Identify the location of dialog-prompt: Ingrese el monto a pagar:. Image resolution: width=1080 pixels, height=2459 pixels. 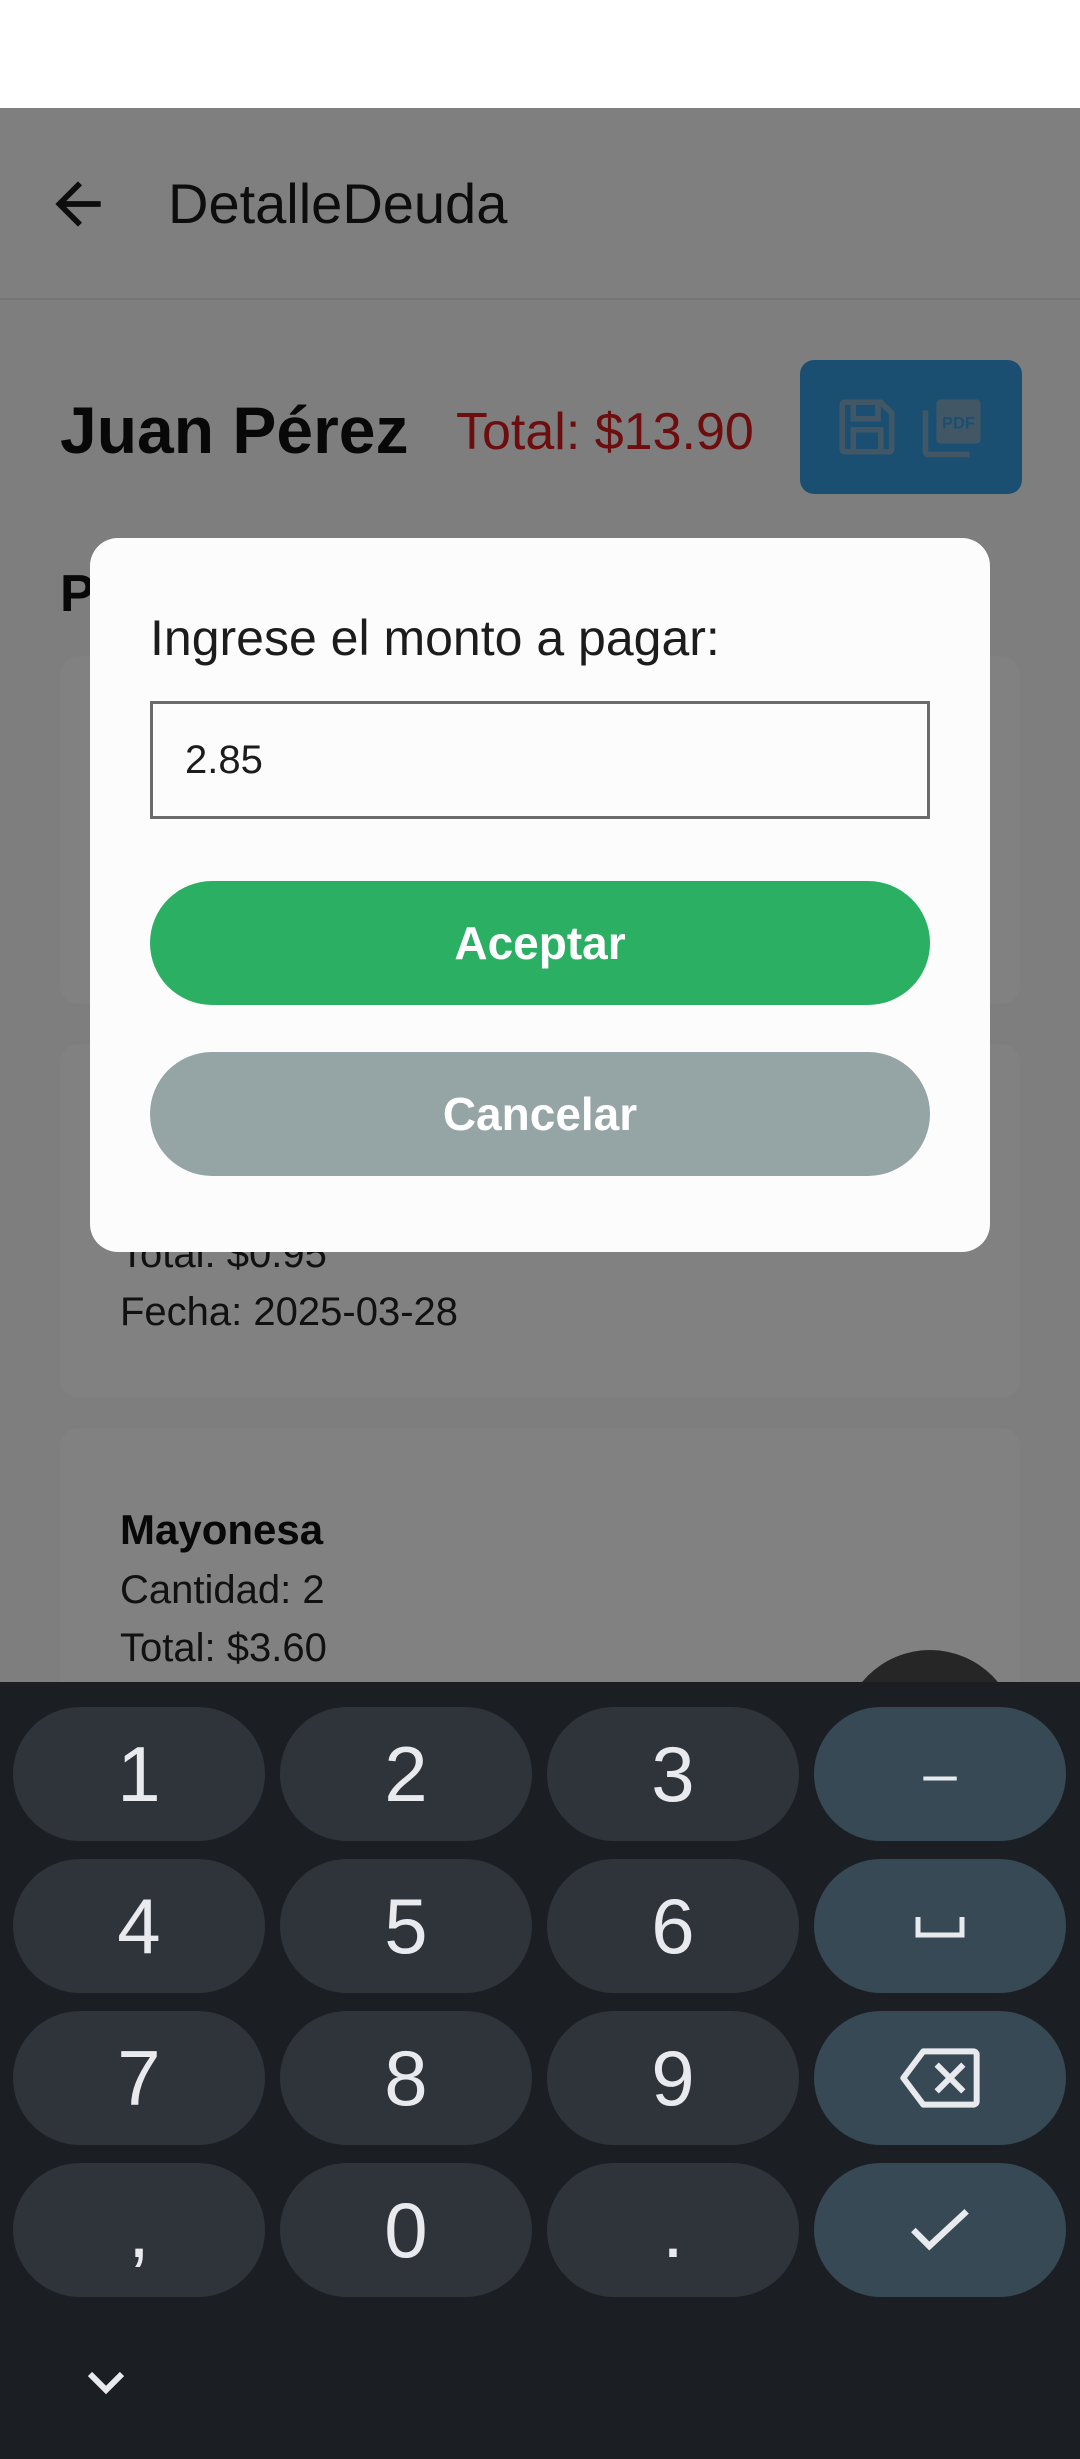
(435, 638).